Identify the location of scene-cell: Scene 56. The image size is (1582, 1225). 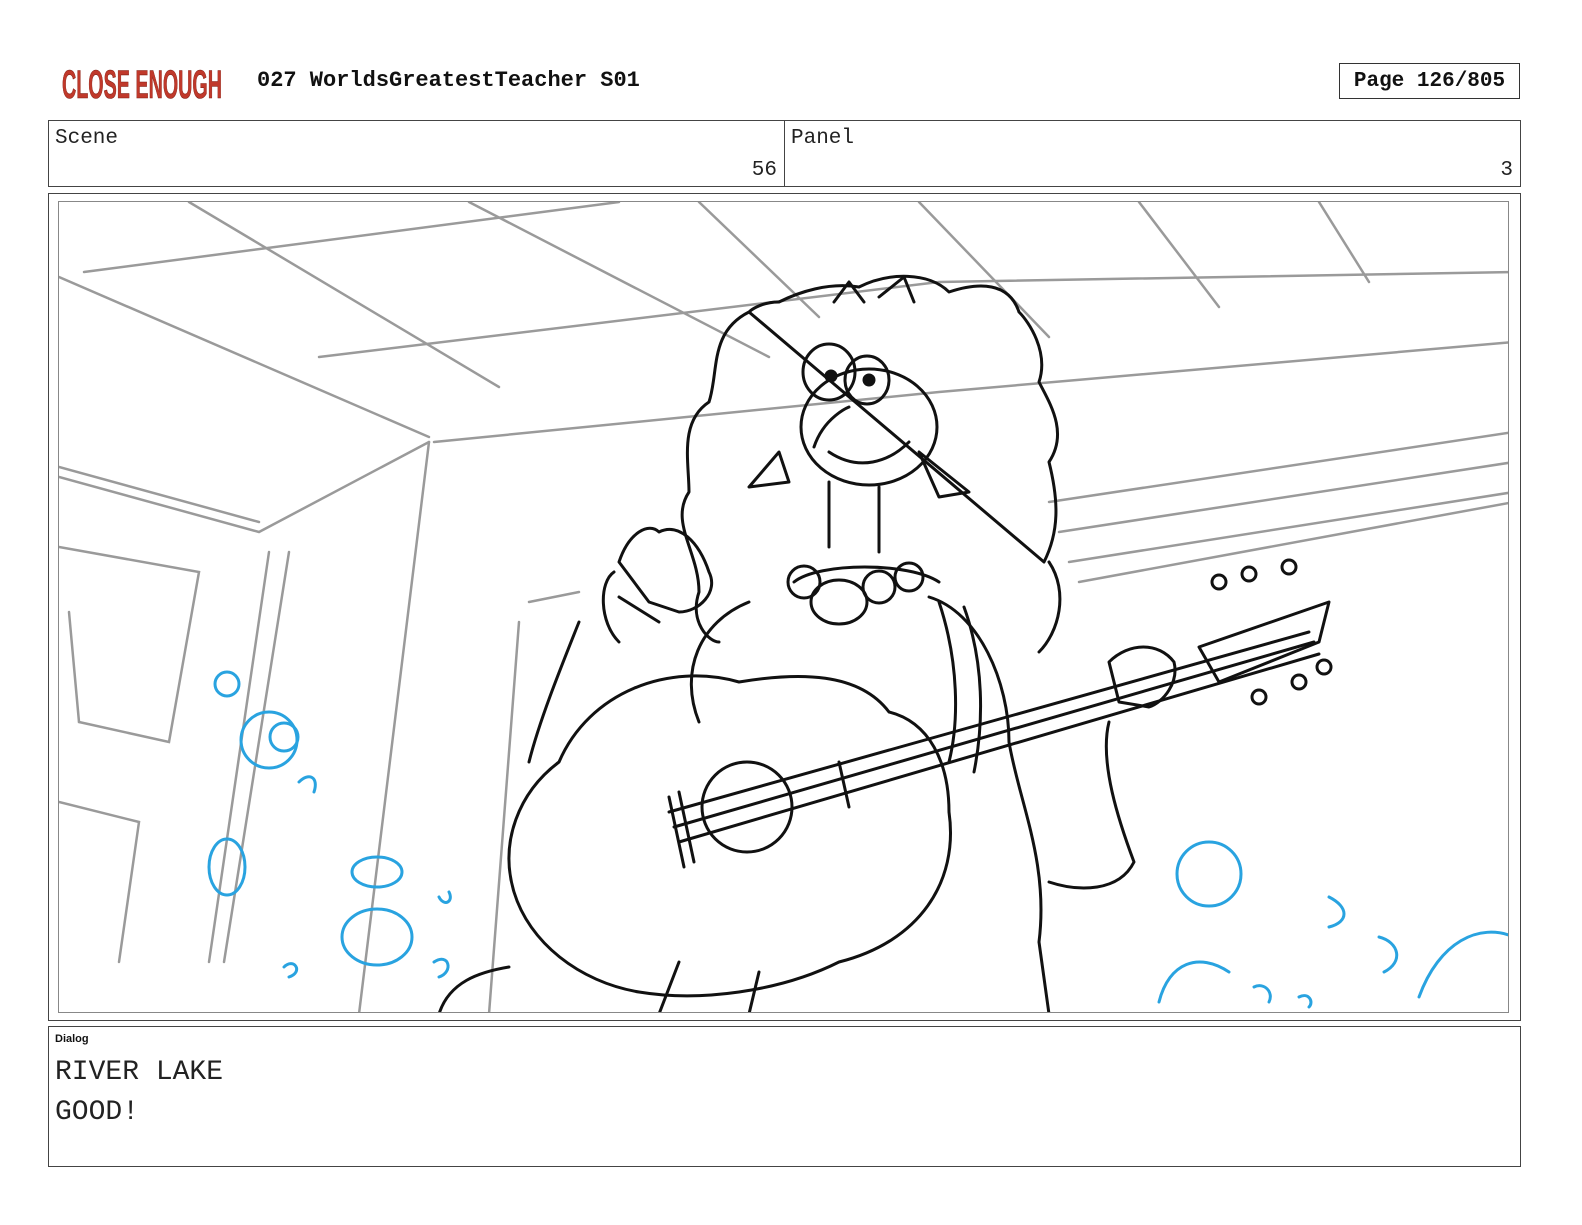
(416, 153).